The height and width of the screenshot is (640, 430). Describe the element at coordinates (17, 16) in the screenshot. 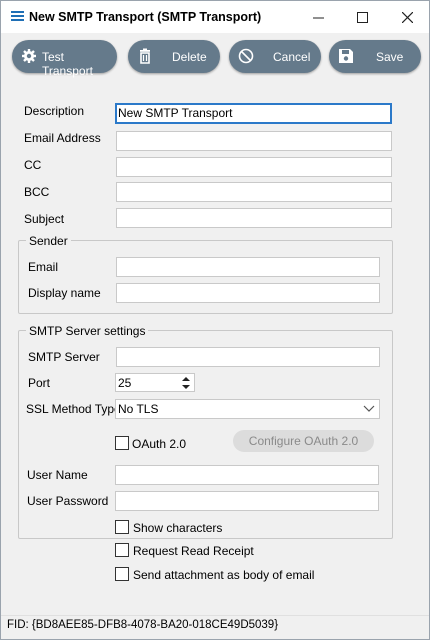

I see `app-menu-icon` at that location.